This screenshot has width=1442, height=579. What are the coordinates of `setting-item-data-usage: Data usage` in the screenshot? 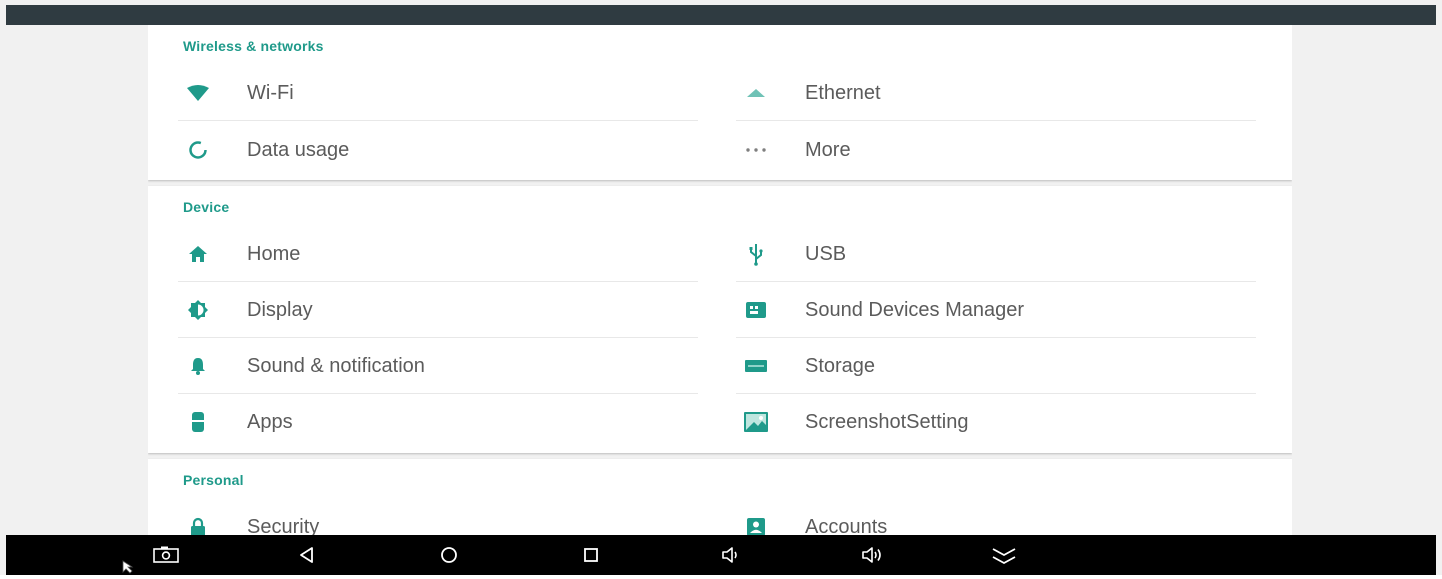 It's located at (438, 150).